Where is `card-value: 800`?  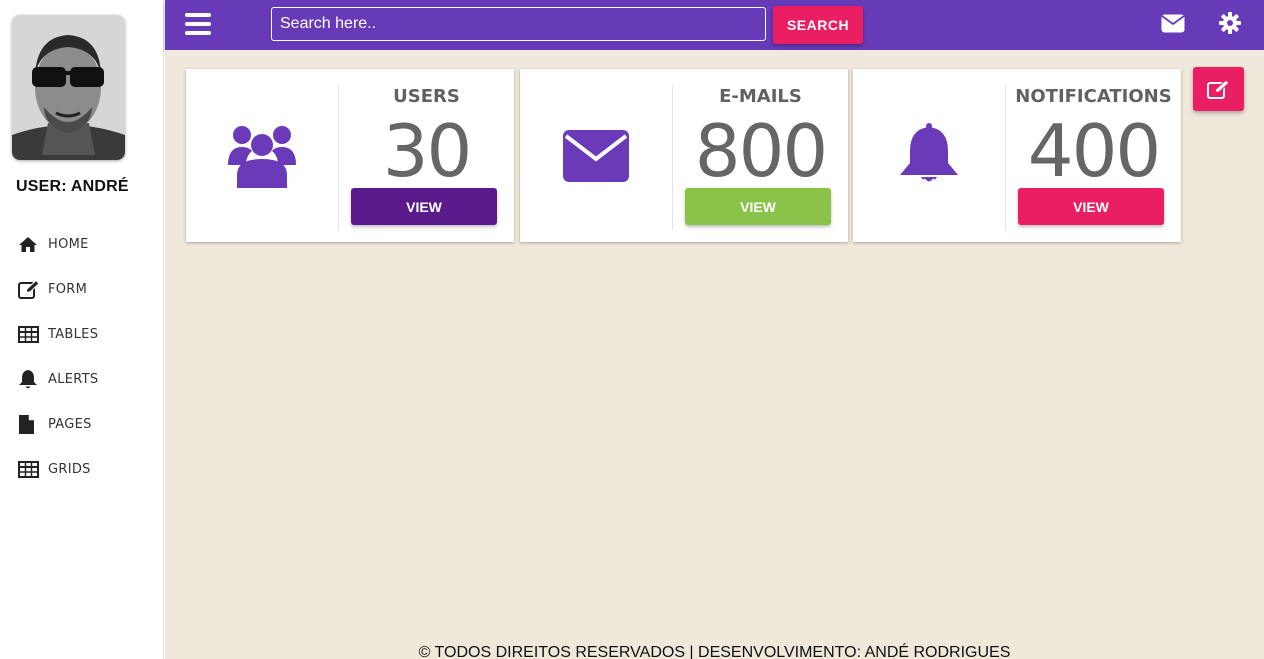 card-value: 800 is located at coordinates (761, 151).